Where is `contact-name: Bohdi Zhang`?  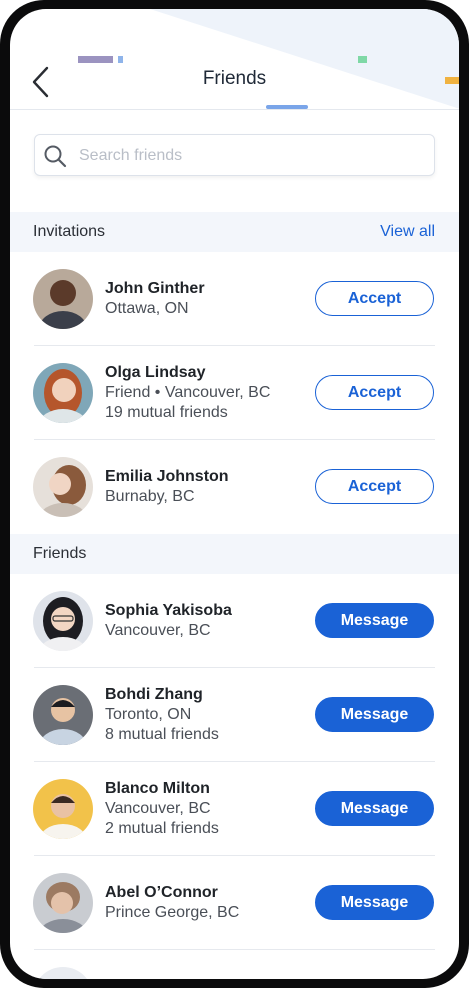
contact-name: Bohdi Zhang is located at coordinates (154, 694).